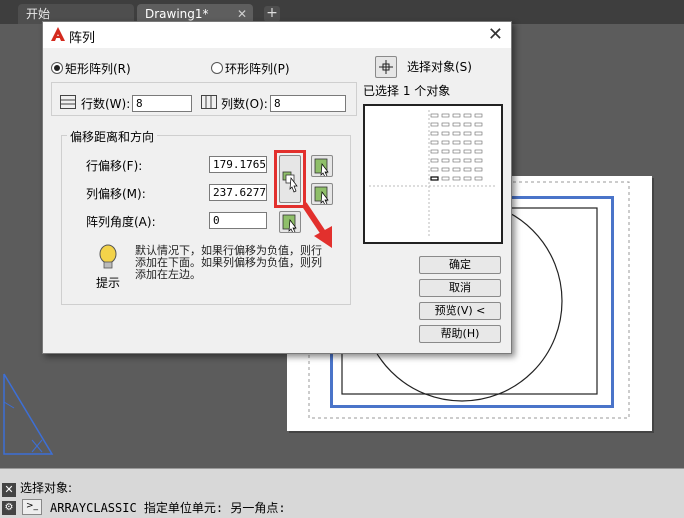 The height and width of the screenshot is (518, 684). Describe the element at coordinates (277, 35) in the screenshot. I see `dialog-titlebar: 阵列 ✕` at that location.